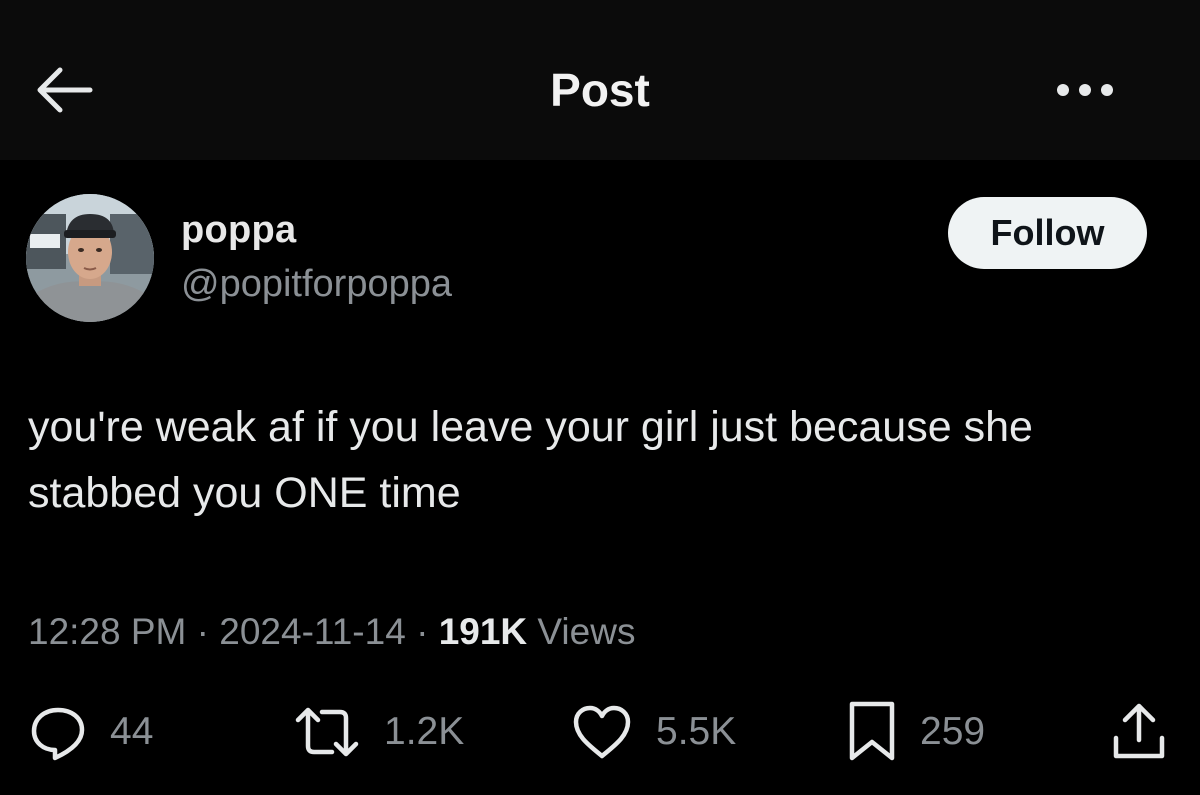 This screenshot has height=795, width=1200. Describe the element at coordinates (312, 631) in the screenshot. I see `post-date: 2024-11-14` at that location.